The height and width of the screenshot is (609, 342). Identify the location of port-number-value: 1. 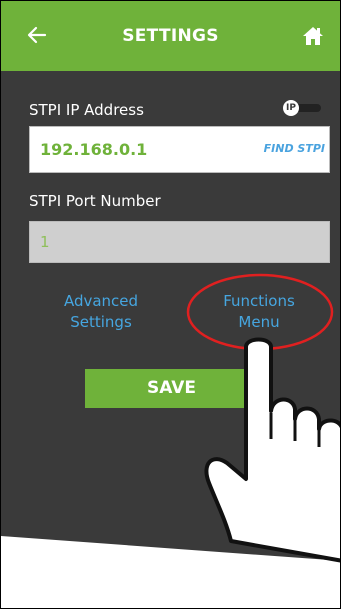
(45, 242).